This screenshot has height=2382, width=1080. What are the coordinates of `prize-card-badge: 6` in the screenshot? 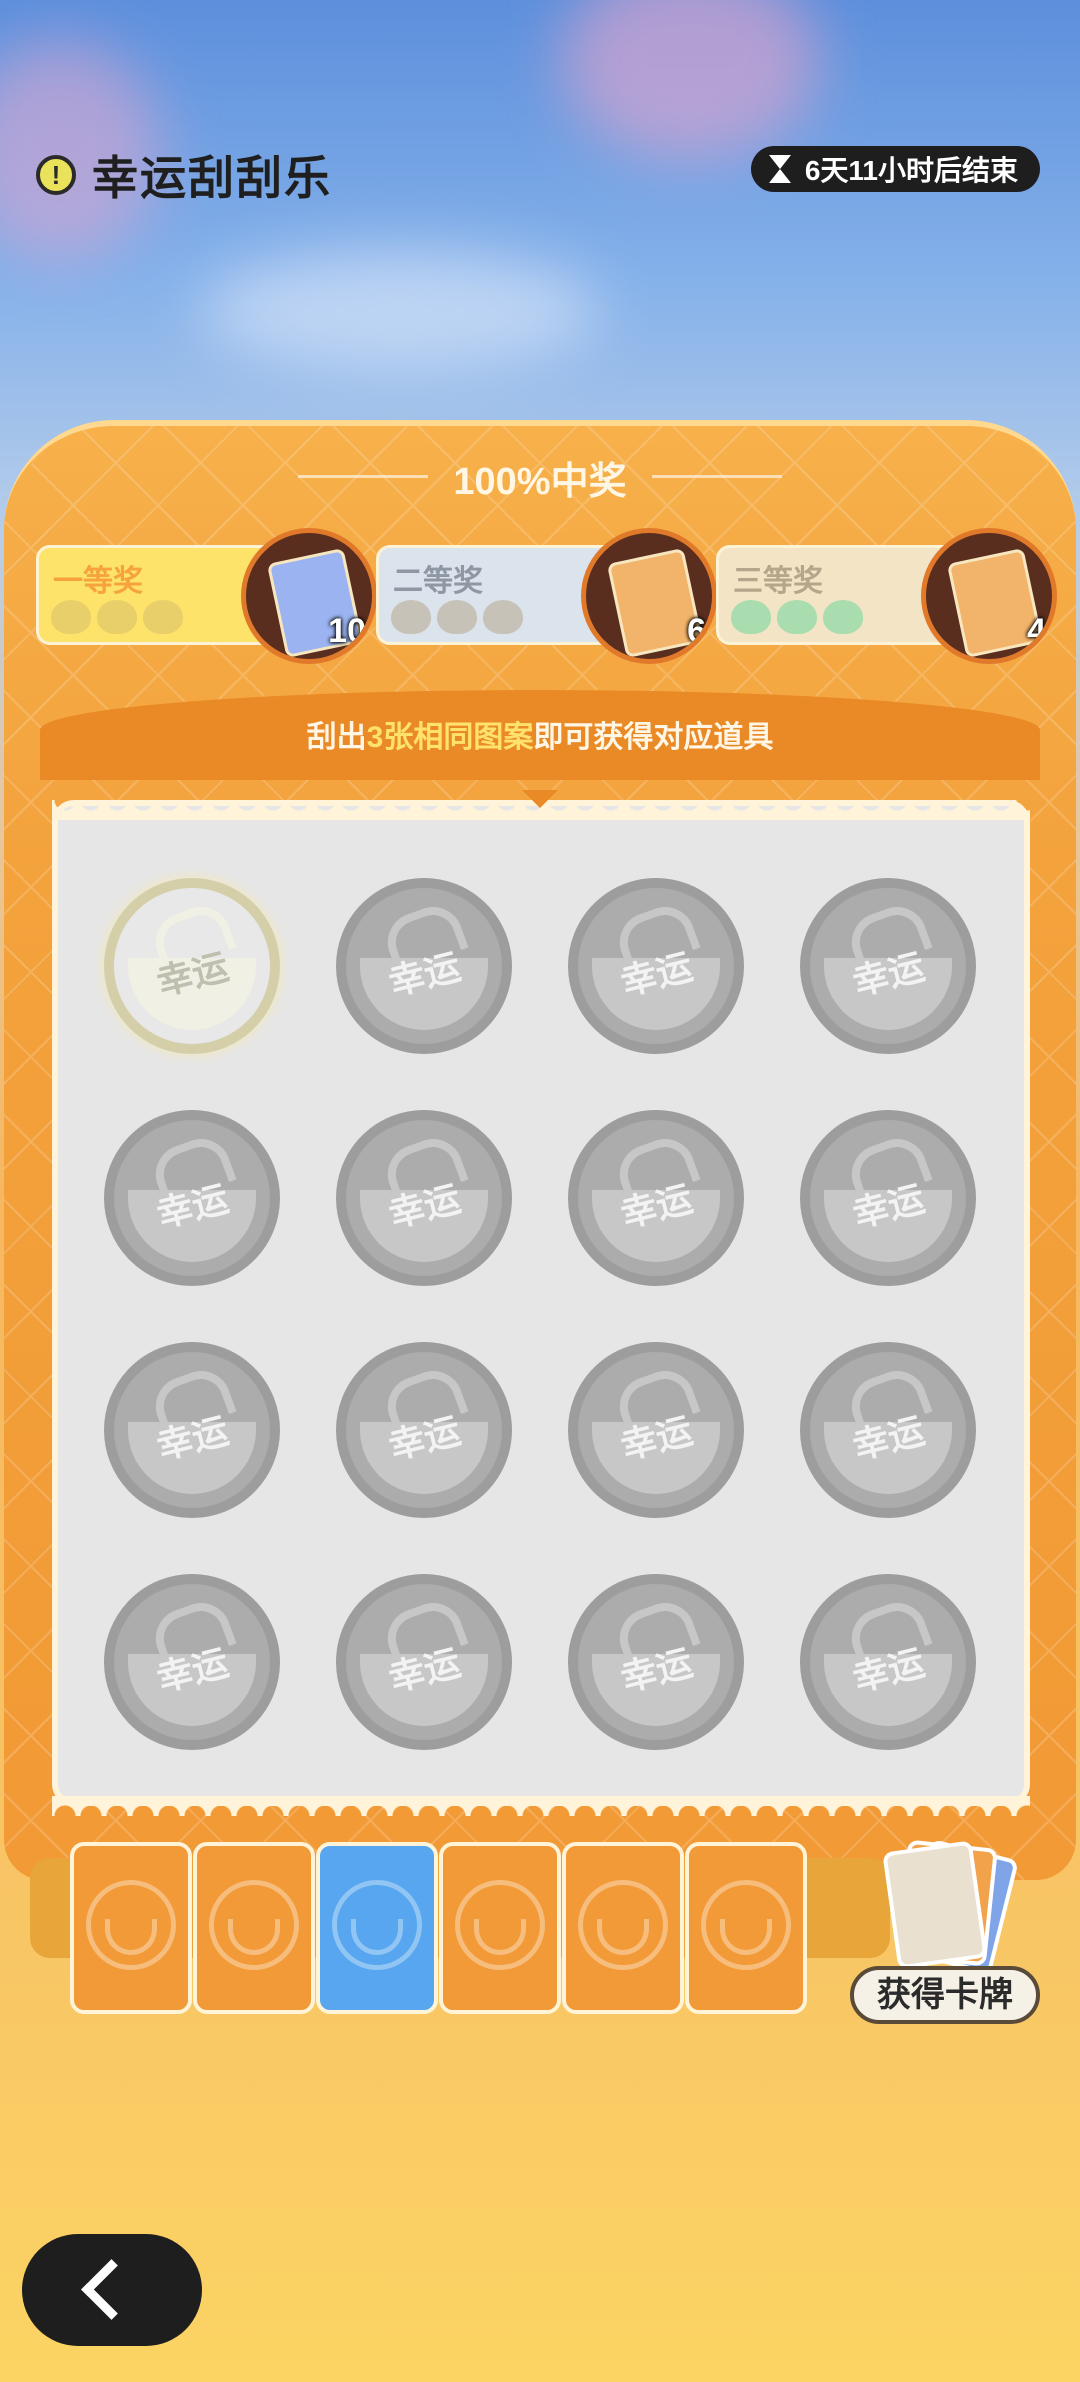 It's located at (649, 596).